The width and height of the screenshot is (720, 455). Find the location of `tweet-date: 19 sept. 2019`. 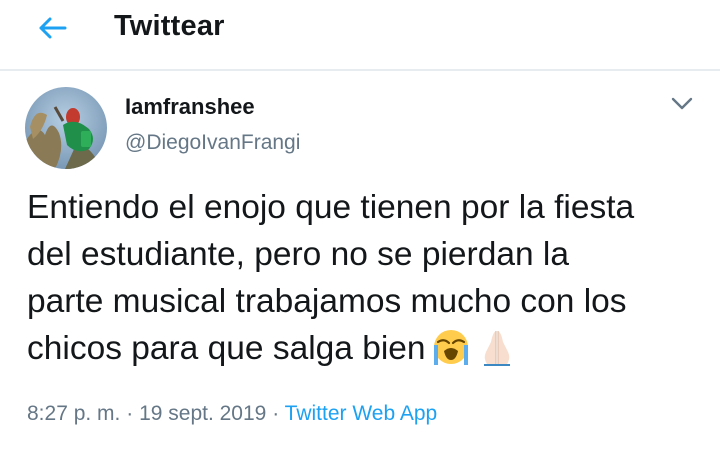

tweet-date: 19 sept. 2019 is located at coordinates (203, 413).